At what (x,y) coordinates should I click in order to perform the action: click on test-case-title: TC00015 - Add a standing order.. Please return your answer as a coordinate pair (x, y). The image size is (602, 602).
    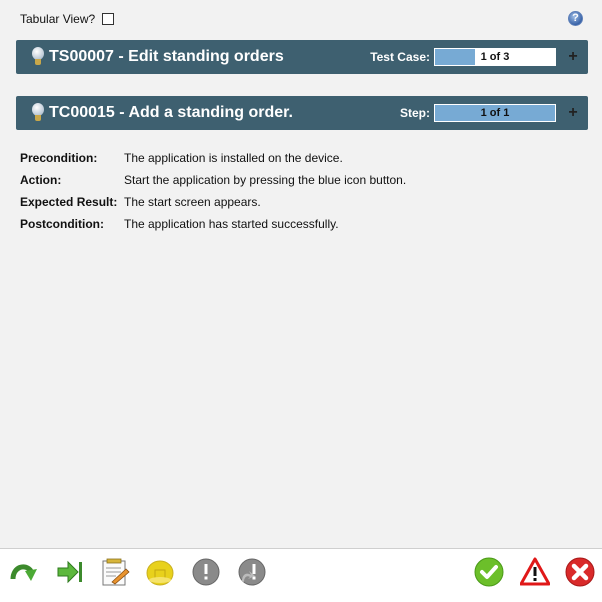
    Looking at the image, I should click on (171, 112).